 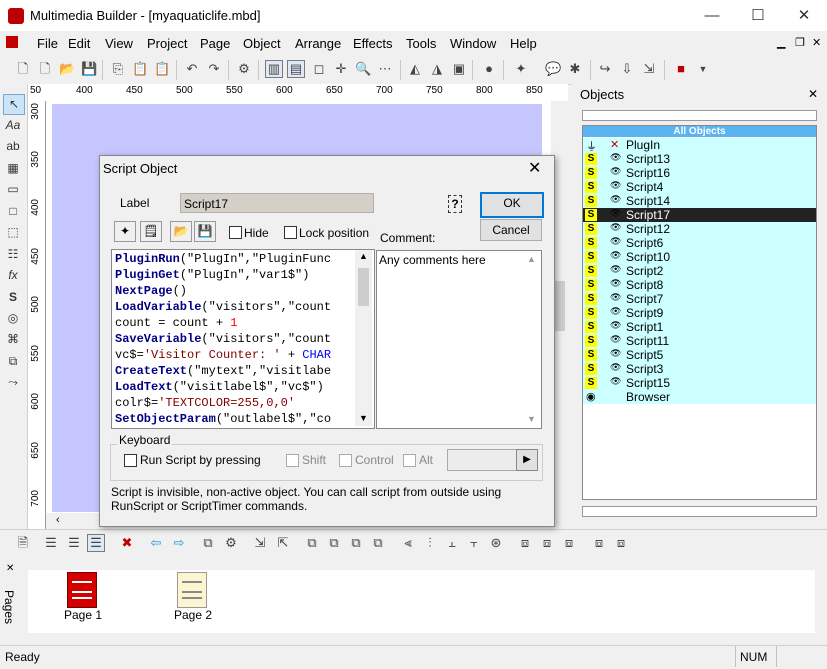 I want to click on function-tool-icon: fx, so click(x=13, y=275).